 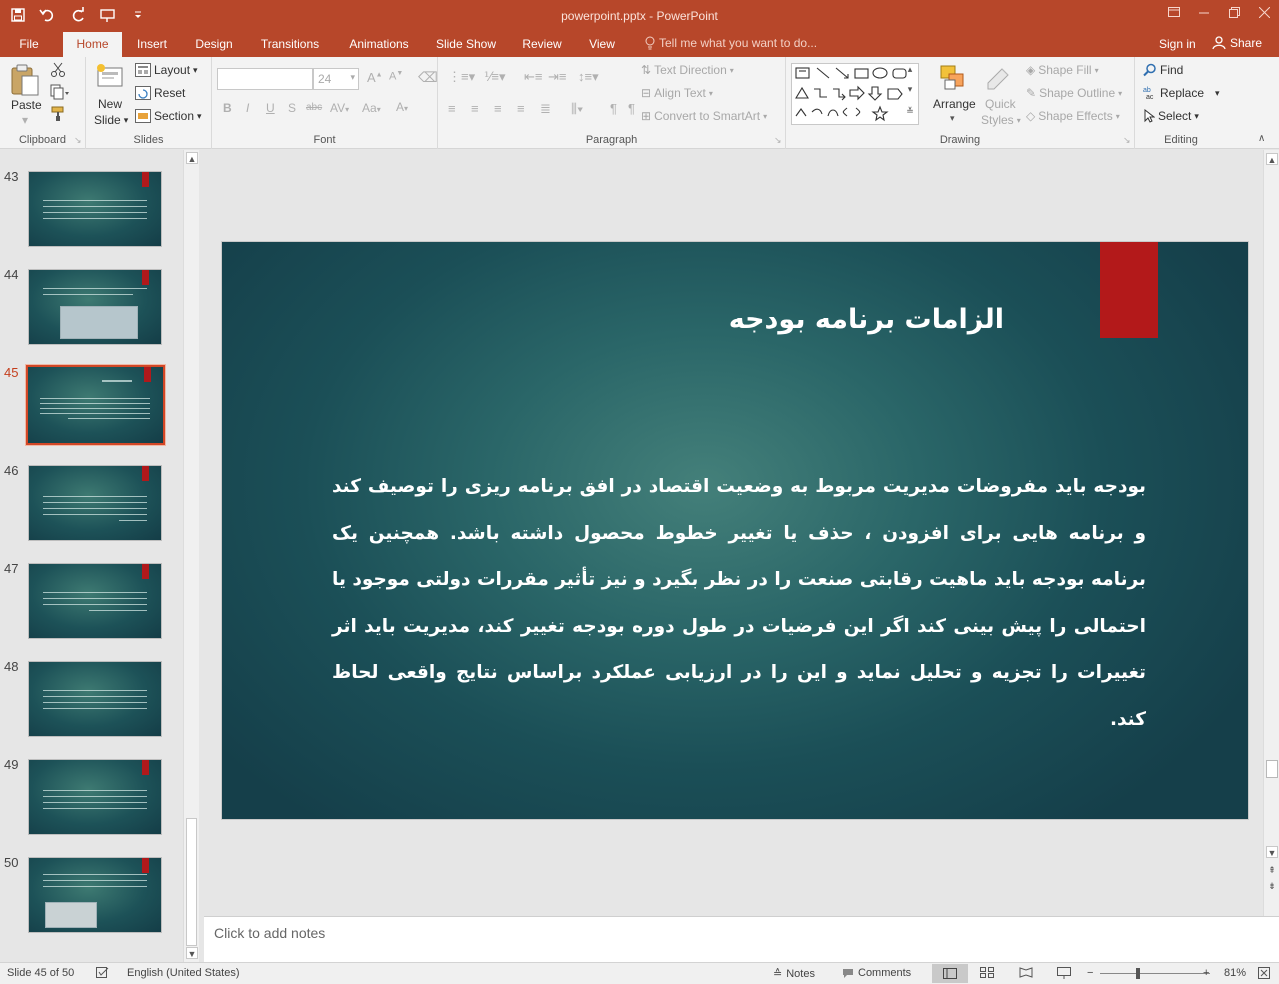 I want to click on restore-icon, so click(x=1234, y=12).